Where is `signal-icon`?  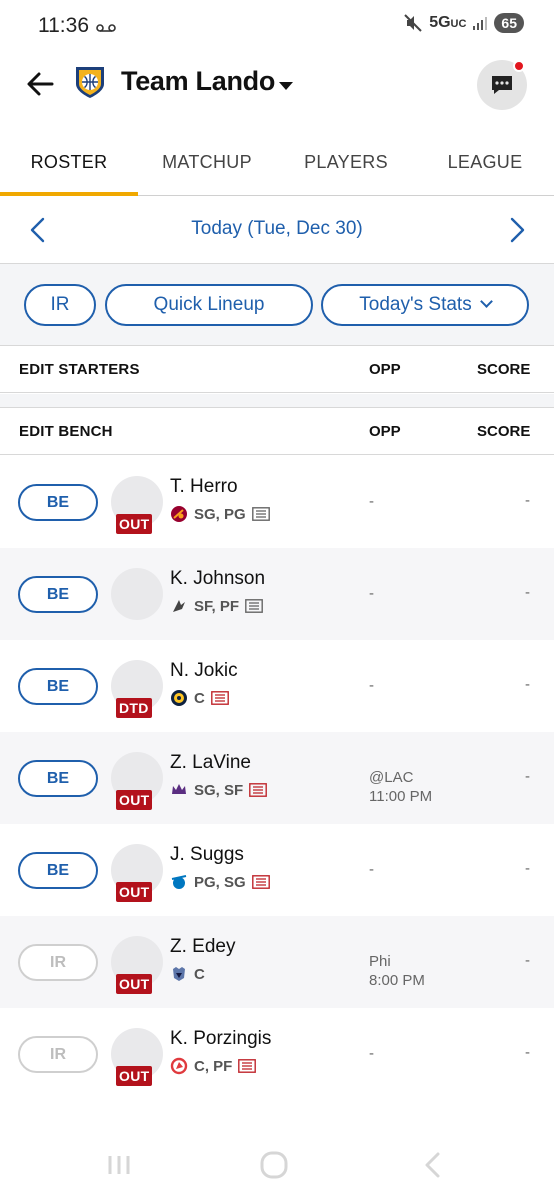
signal-icon is located at coordinates (480, 23).